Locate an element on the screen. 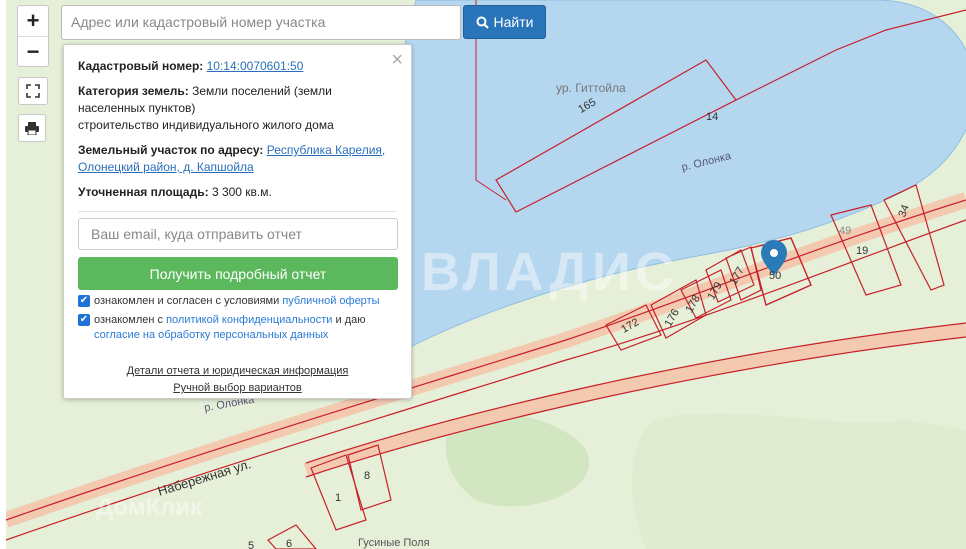 Image resolution: width=966 pixels, height=549 pixels. watermark-text-2: ДомКлик is located at coordinates (149, 507).